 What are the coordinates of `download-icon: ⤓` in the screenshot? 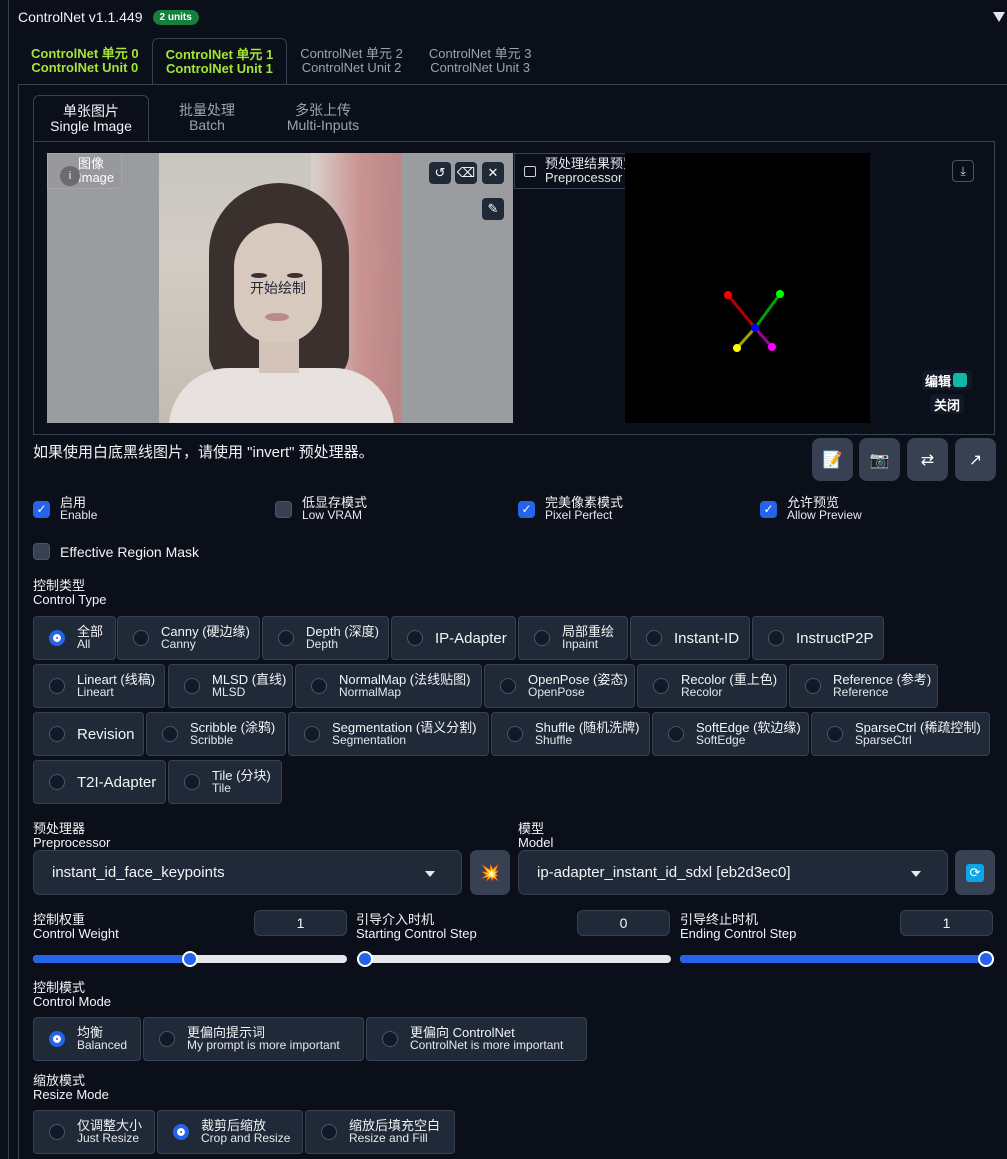 It's located at (963, 171).